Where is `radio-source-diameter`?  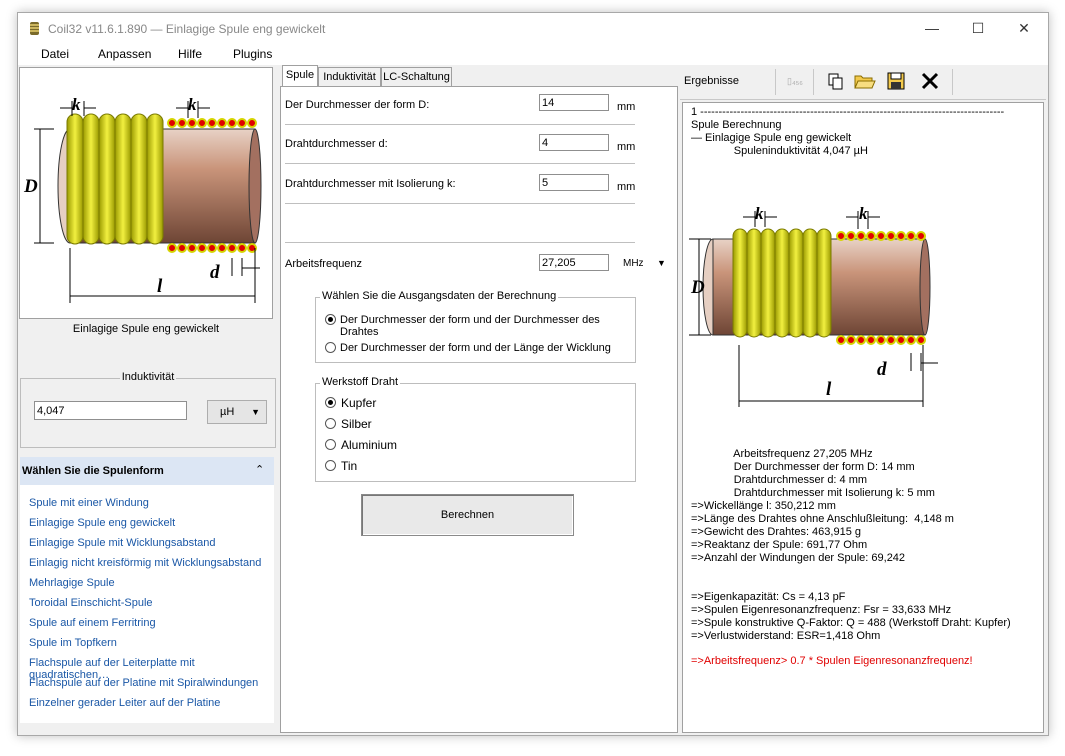 radio-source-diameter is located at coordinates (330, 319).